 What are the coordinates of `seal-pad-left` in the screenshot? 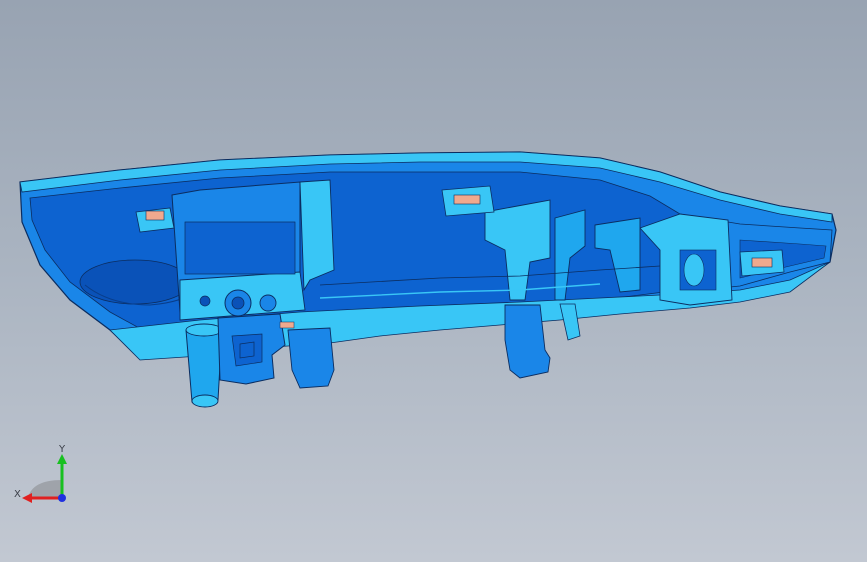 It's located at (155, 220).